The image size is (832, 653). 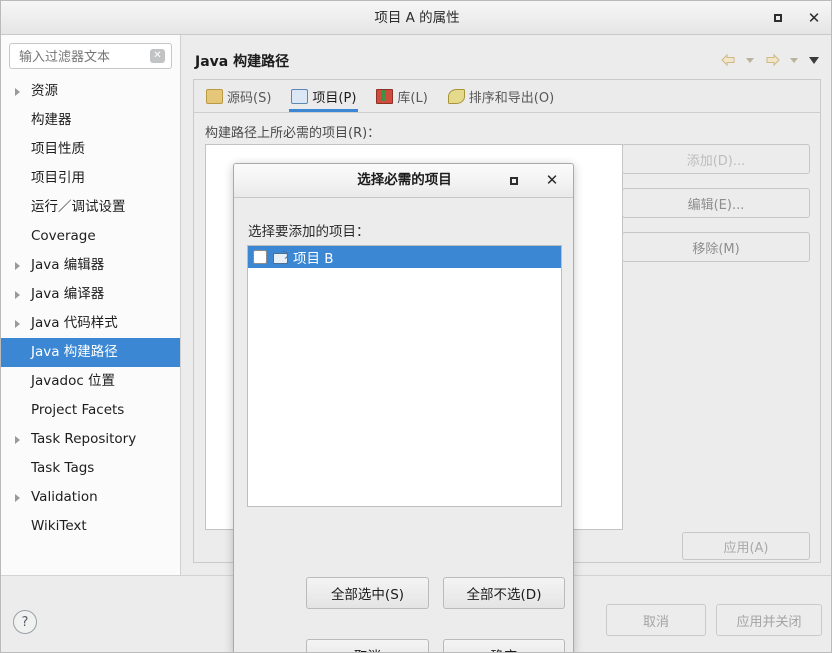 What do you see at coordinates (404, 257) in the screenshot?
I see `list-item: 项目 B` at bounding box center [404, 257].